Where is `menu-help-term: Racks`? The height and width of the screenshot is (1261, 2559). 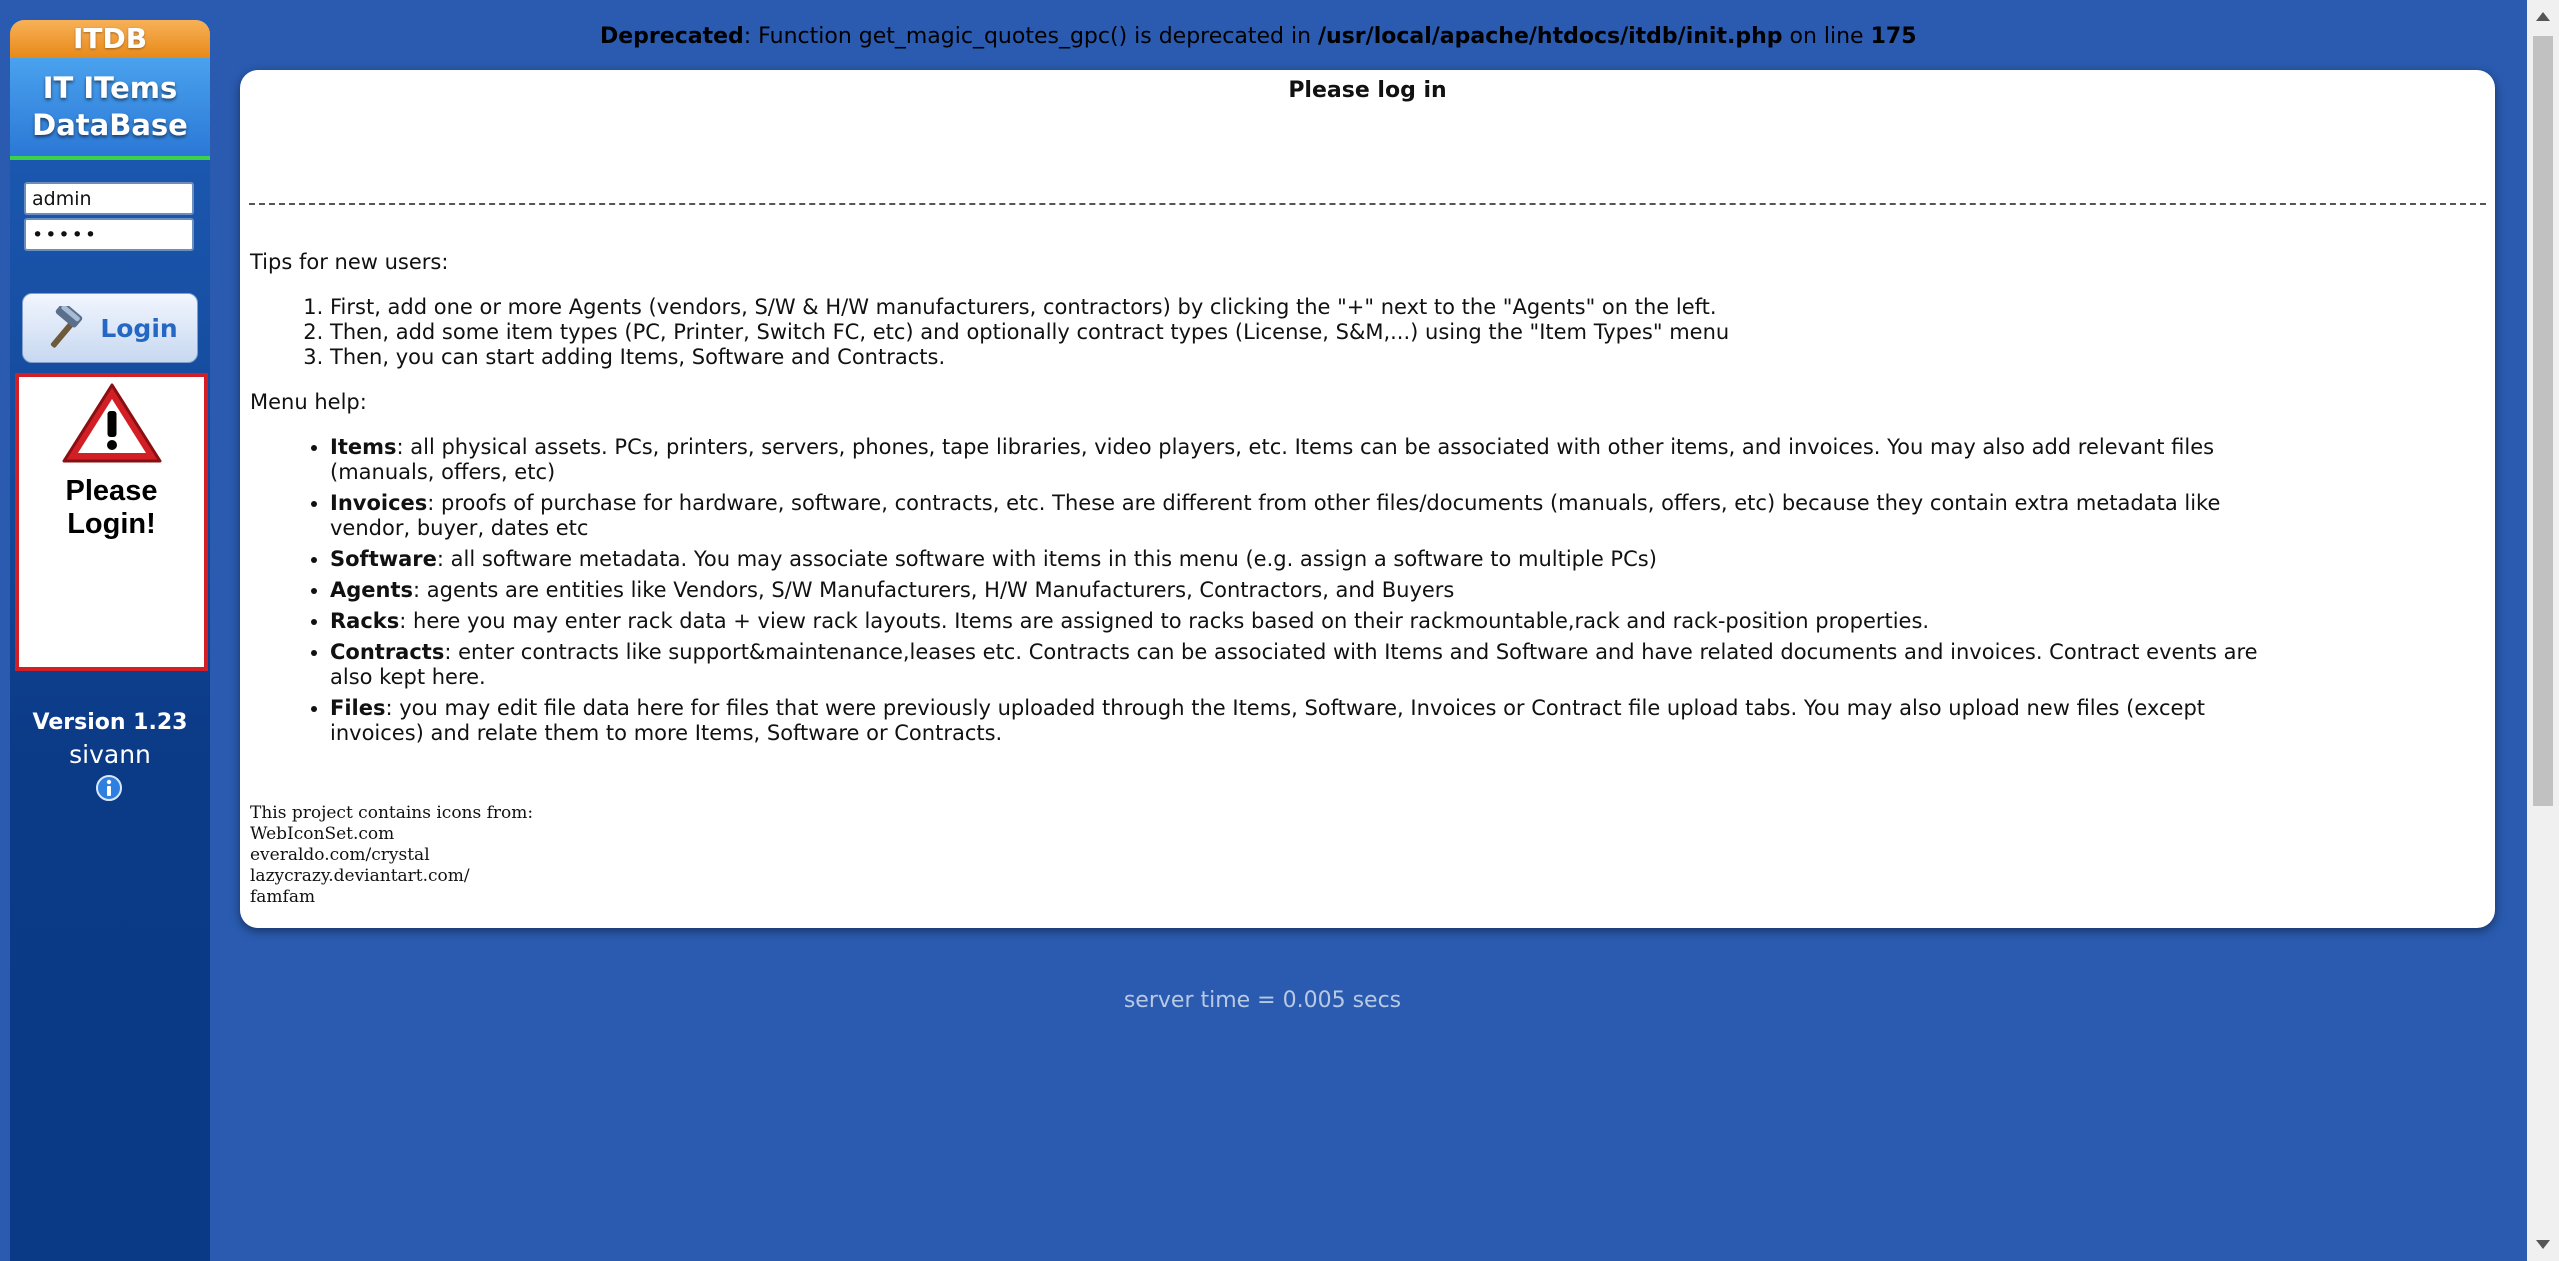 menu-help-term: Racks is located at coordinates (365, 621).